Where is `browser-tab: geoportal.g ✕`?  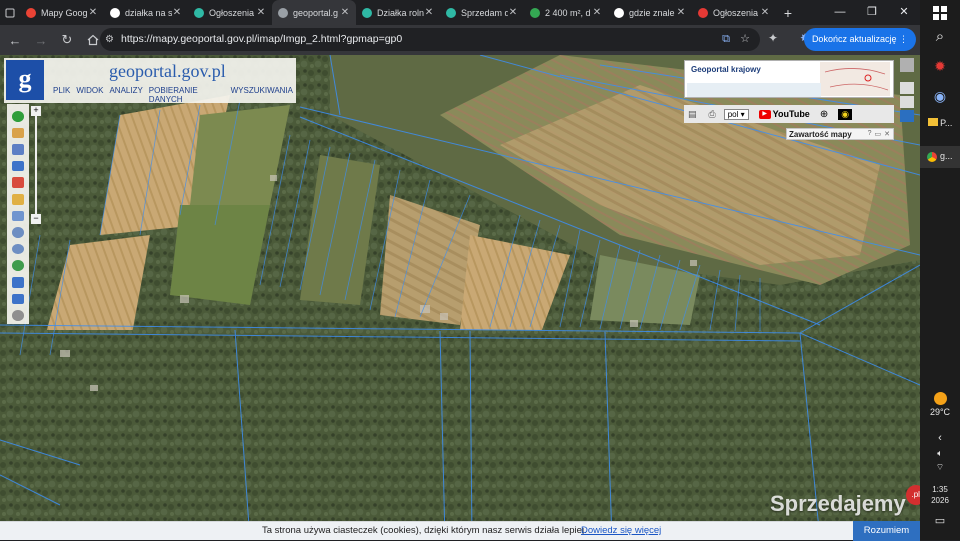
browser-tab: geoportal.g ✕ is located at coordinates (314, 12).